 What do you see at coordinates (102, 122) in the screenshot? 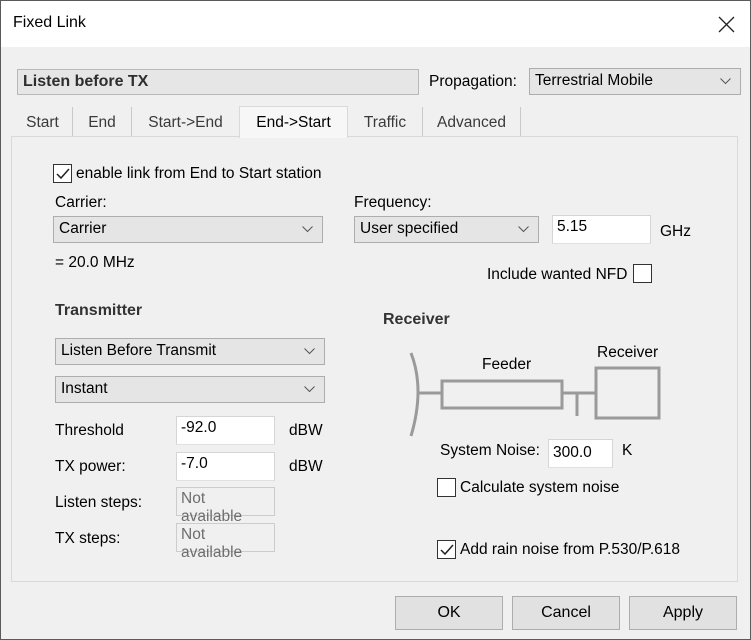
I see `tab-end: End` at bounding box center [102, 122].